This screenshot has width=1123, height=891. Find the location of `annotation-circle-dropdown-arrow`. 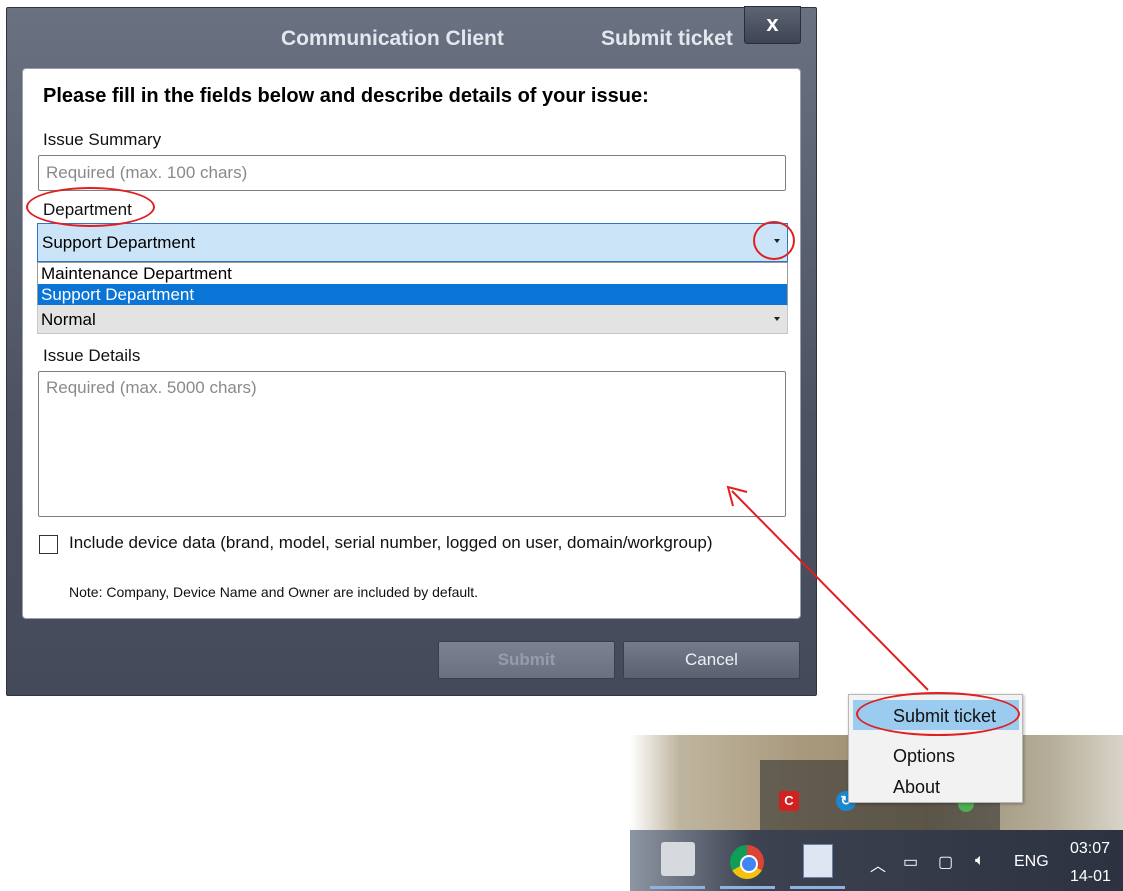

annotation-circle-dropdown-arrow is located at coordinates (774, 240).